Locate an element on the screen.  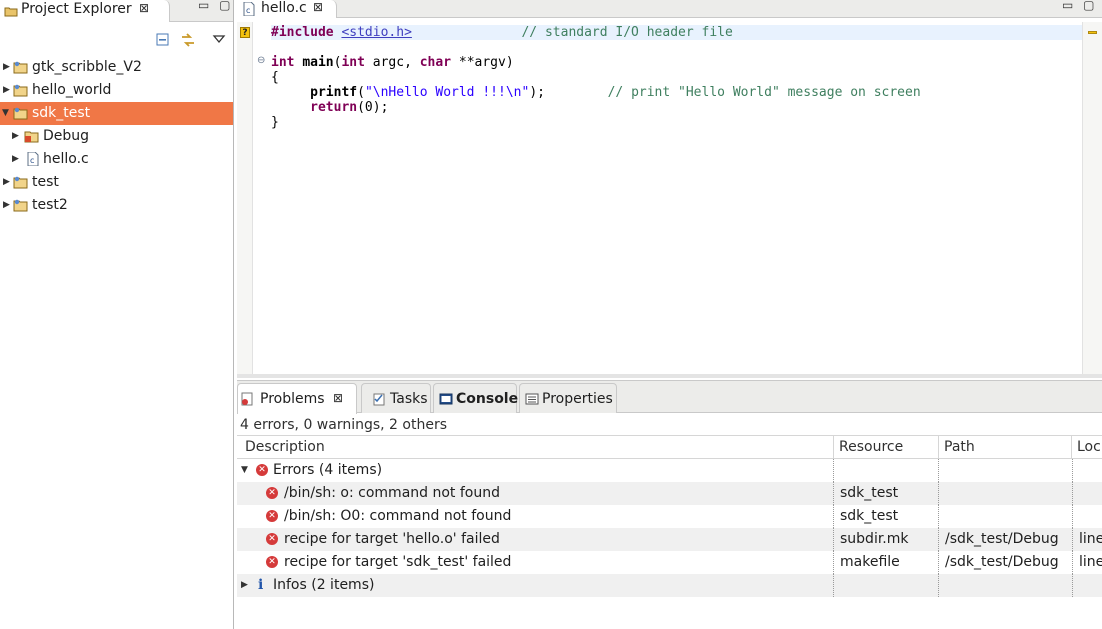
fold-toggle-icon: ⊖ is located at coordinates (261, 61).